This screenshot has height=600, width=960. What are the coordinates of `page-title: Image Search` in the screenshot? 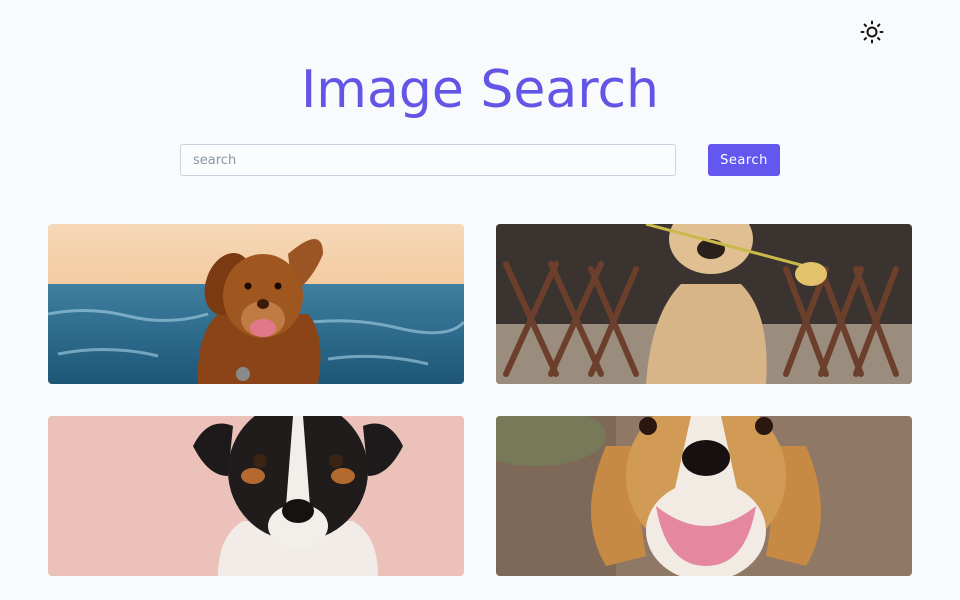 It's located at (480, 90).